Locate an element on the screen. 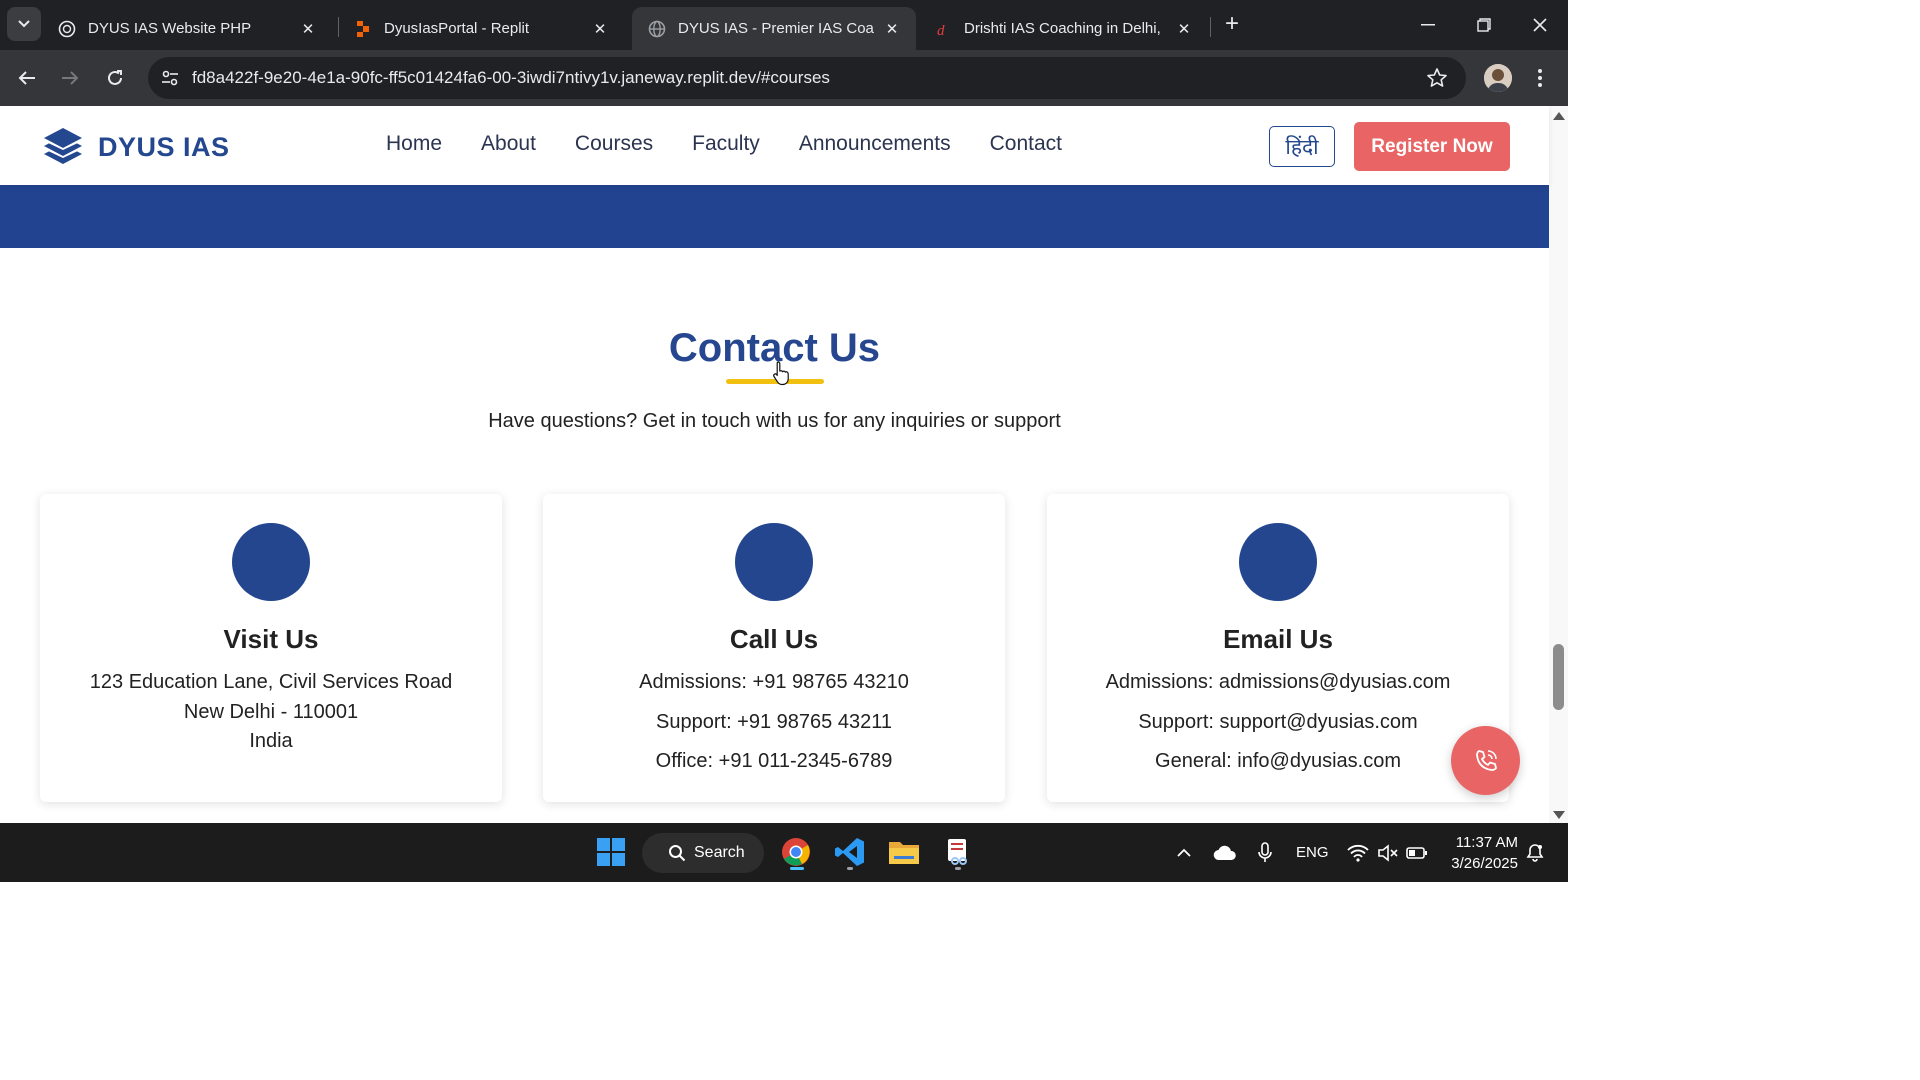 This screenshot has height=1080, width=1920. restore-icon is located at coordinates (1484, 25).